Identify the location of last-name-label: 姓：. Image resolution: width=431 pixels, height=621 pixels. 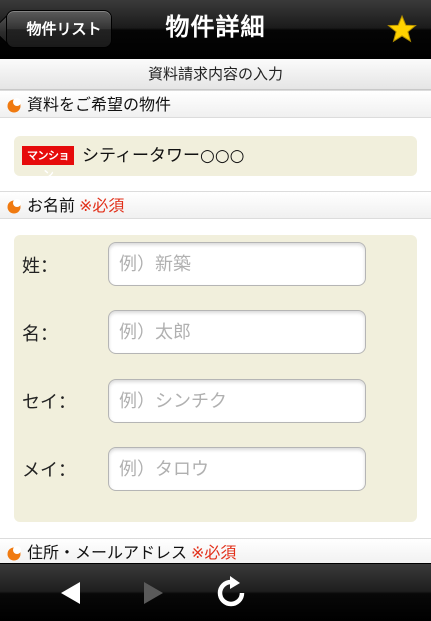
(40, 266).